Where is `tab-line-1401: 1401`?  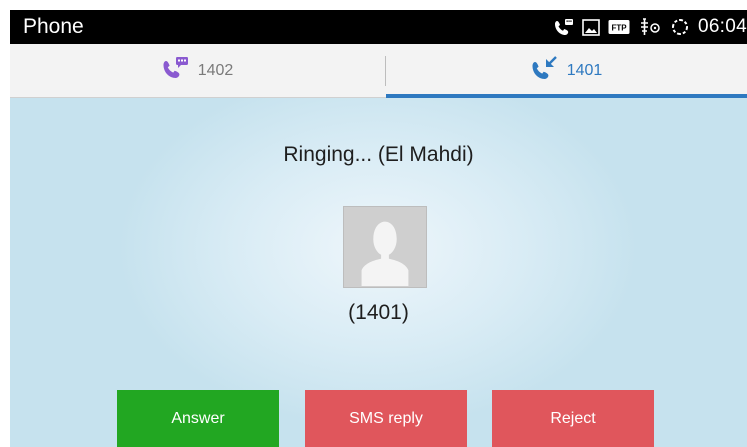 tab-line-1401: 1401 is located at coordinates (566, 70).